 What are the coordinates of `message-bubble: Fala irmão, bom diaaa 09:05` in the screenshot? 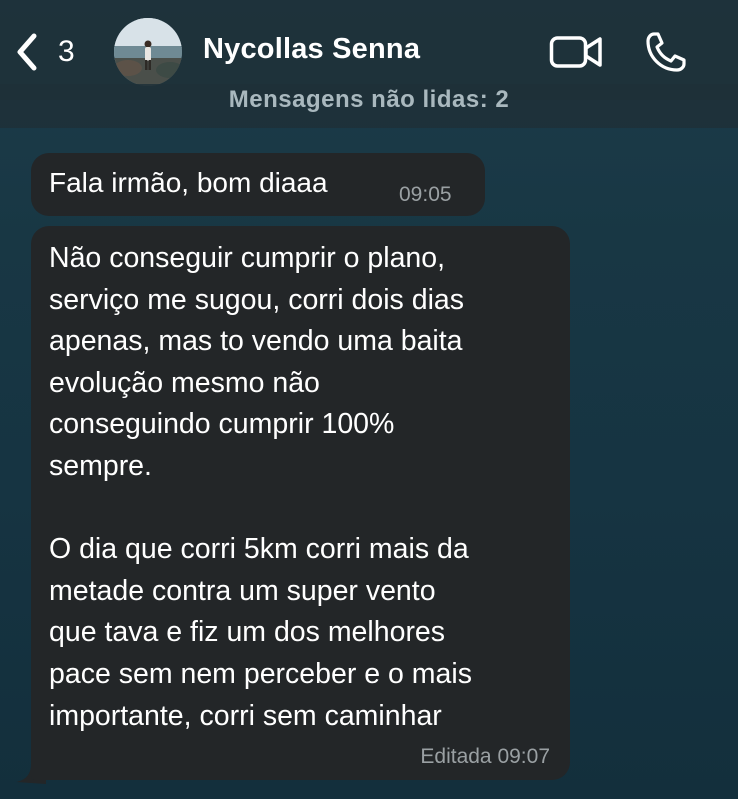 It's located at (258, 184).